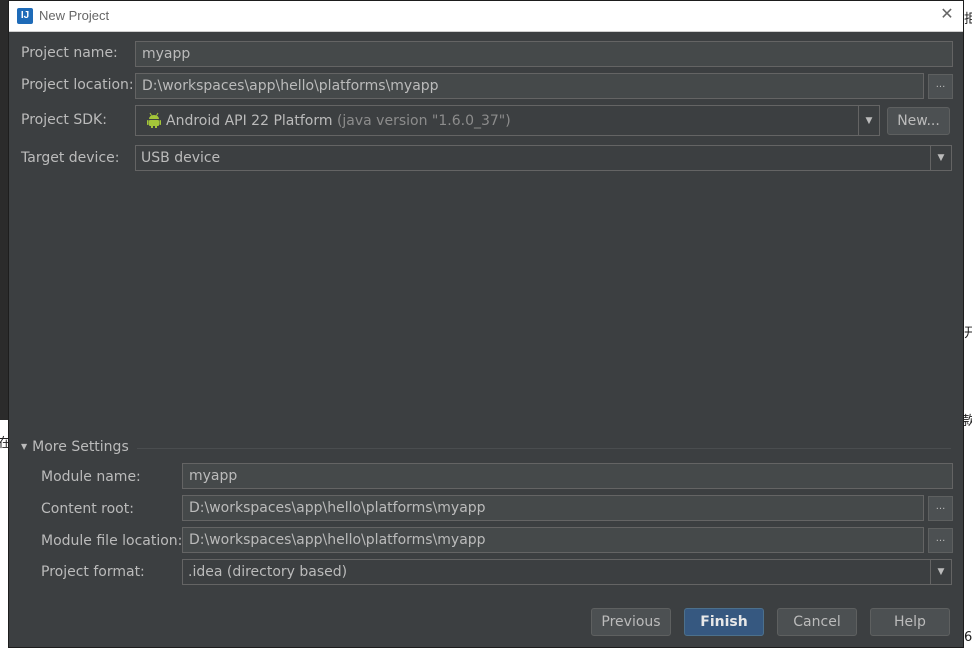  What do you see at coordinates (25, 16) in the screenshot?
I see `intellij-idea-icon: IJ` at bounding box center [25, 16].